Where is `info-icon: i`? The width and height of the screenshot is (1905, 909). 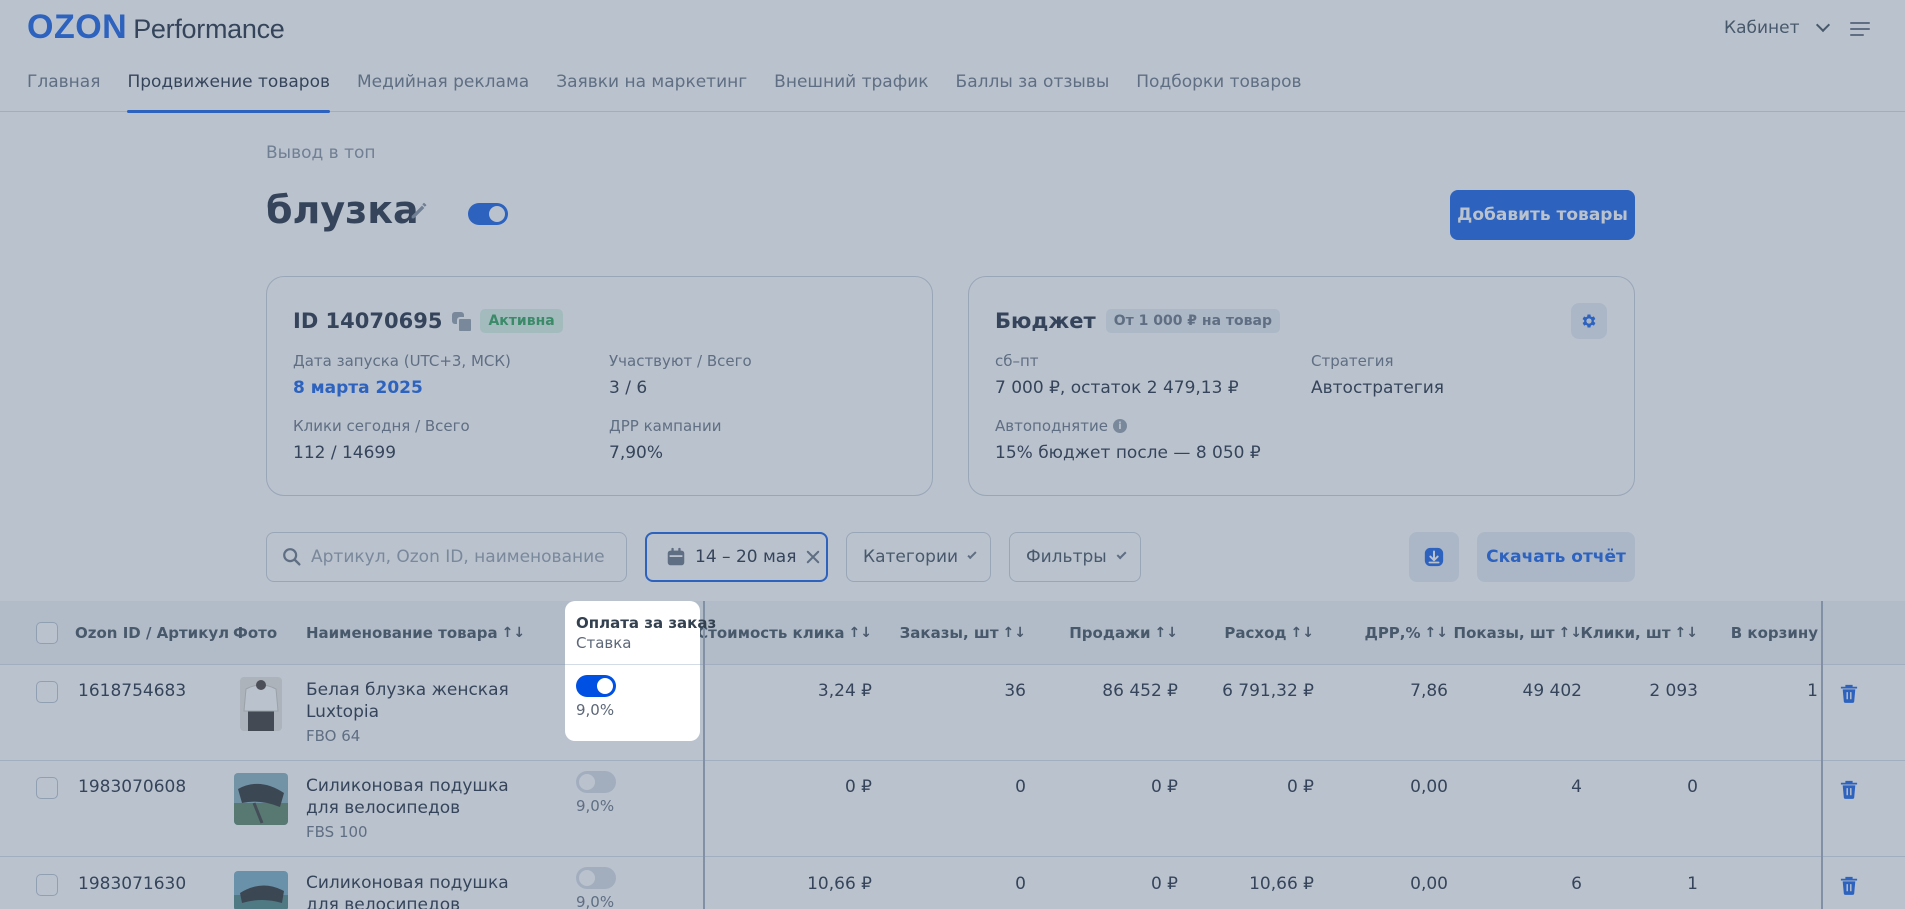 info-icon: i is located at coordinates (1119, 426).